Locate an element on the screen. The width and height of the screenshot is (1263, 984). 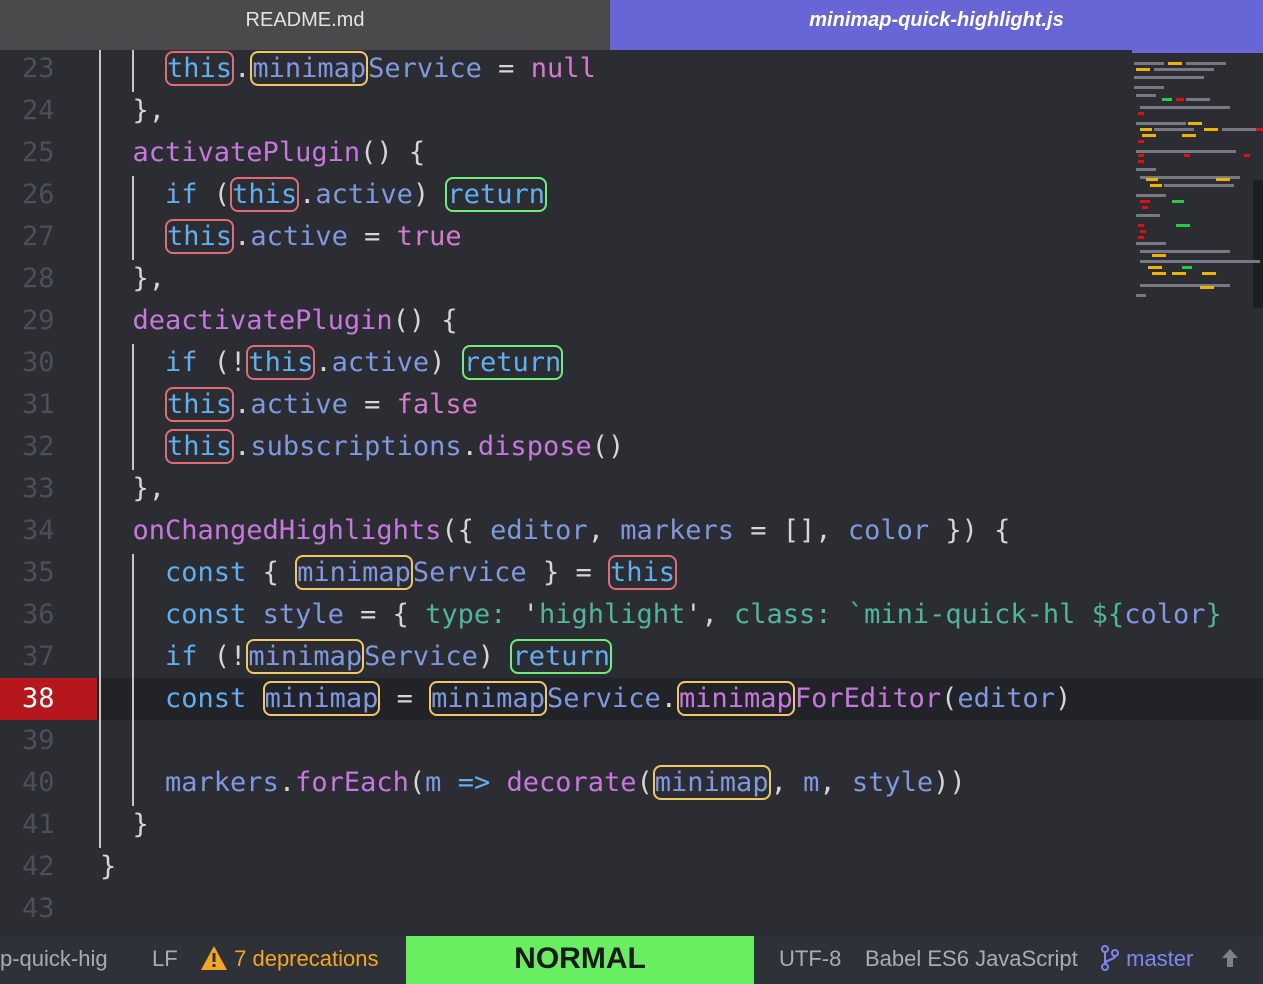
line-number: 39 is located at coordinates (48, 741).